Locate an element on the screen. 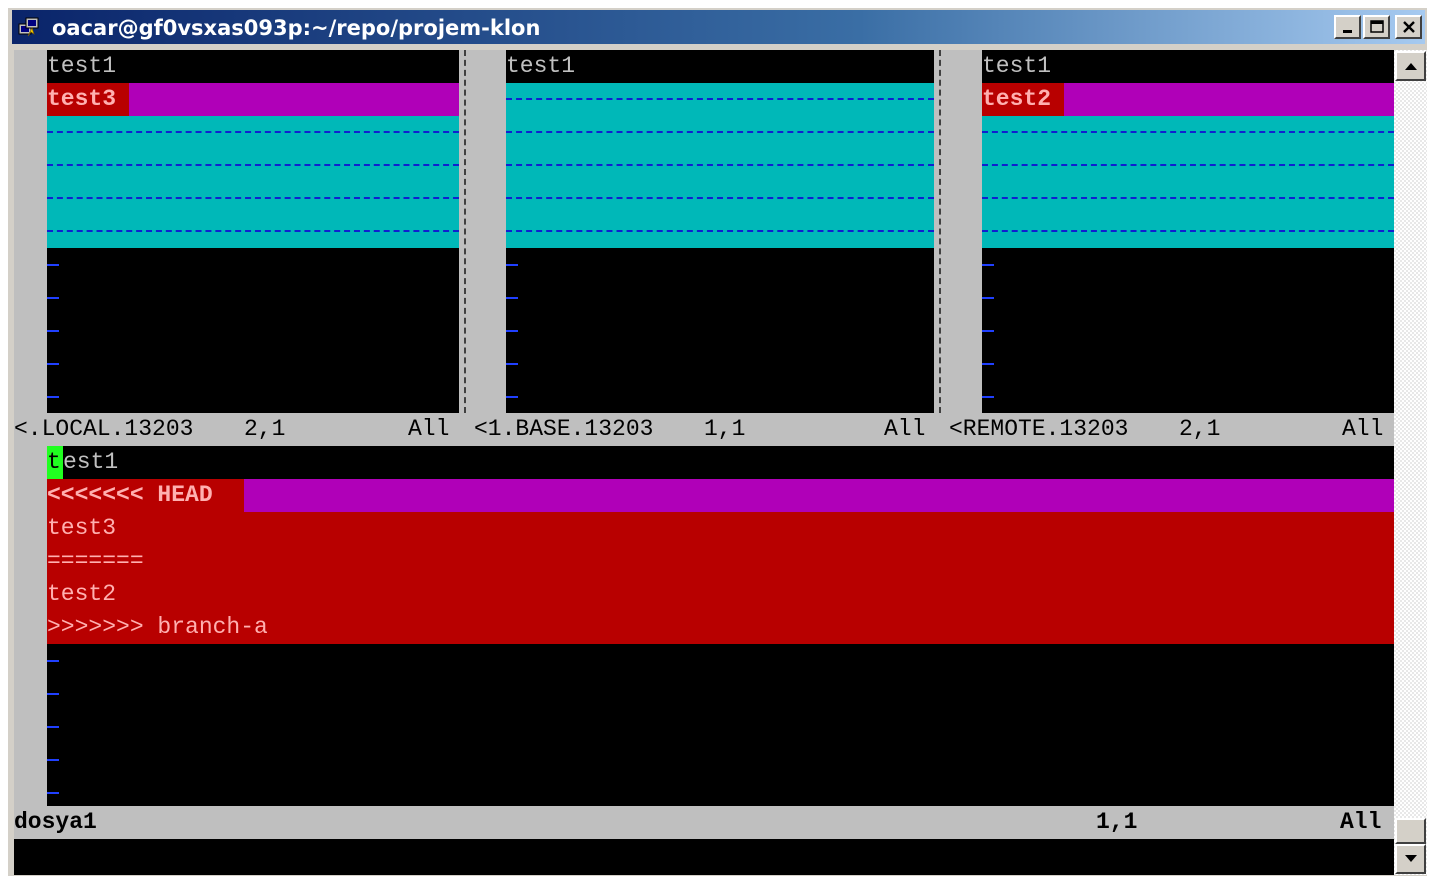 The width and height of the screenshot is (1429, 877). maximize-button is located at coordinates (1376, 27).